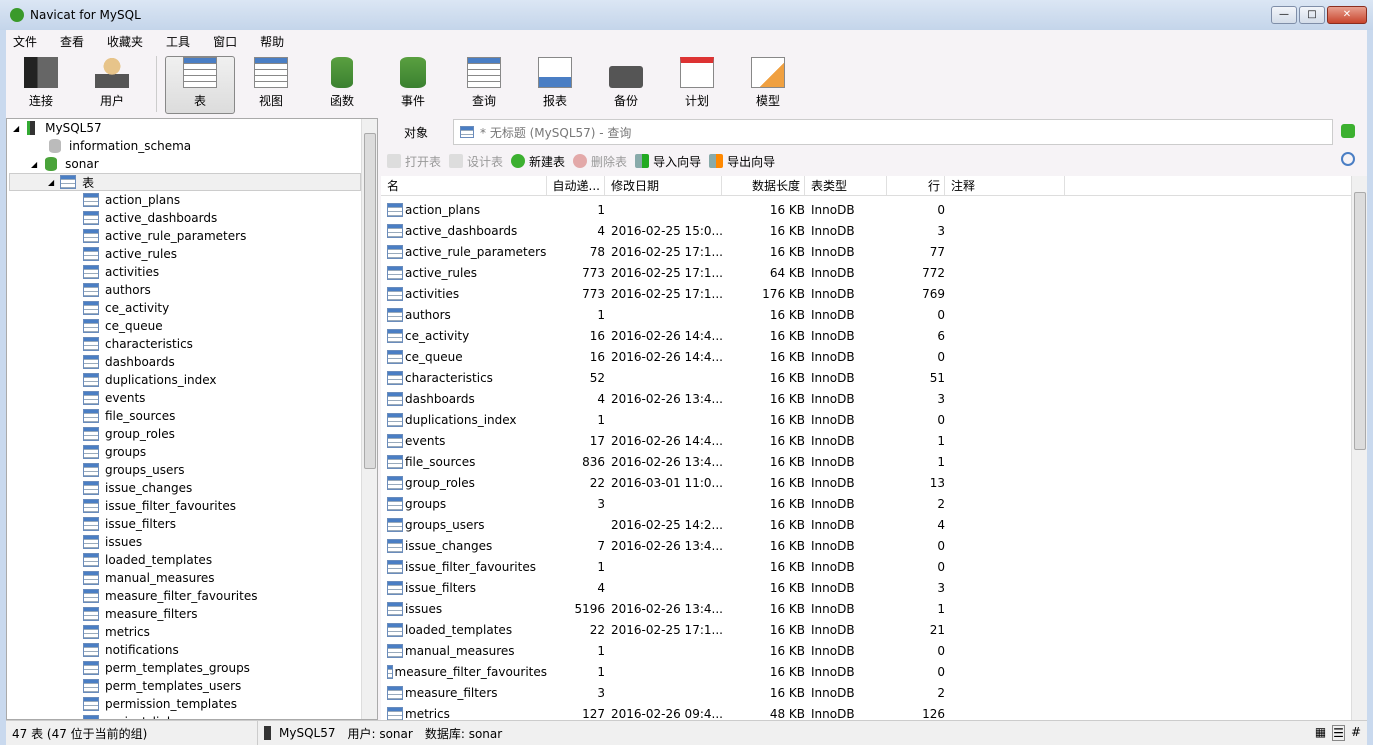 Image resolution: width=1373 pixels, height=745 pixels. Describe the element at coordinates (1006, 185) in the screenshot. I see `column-header: 注释` at that location.